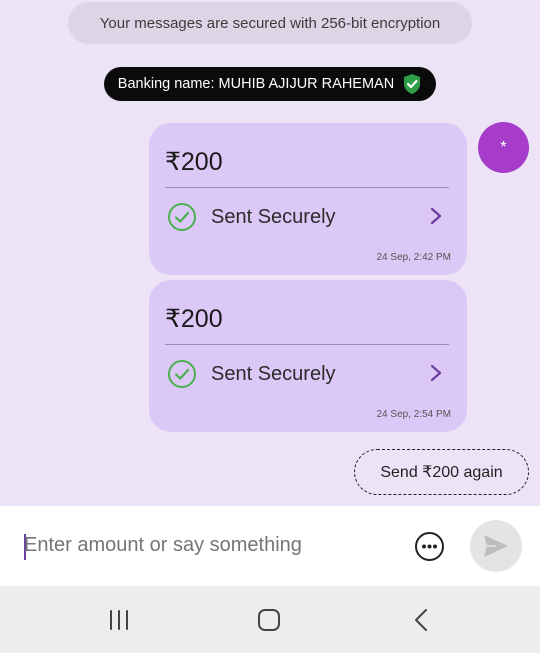 Image resolution: width=540 pixels, height=653 pixels. I want to click on send-again-button: Send ₹200 again, so click(441, 472).